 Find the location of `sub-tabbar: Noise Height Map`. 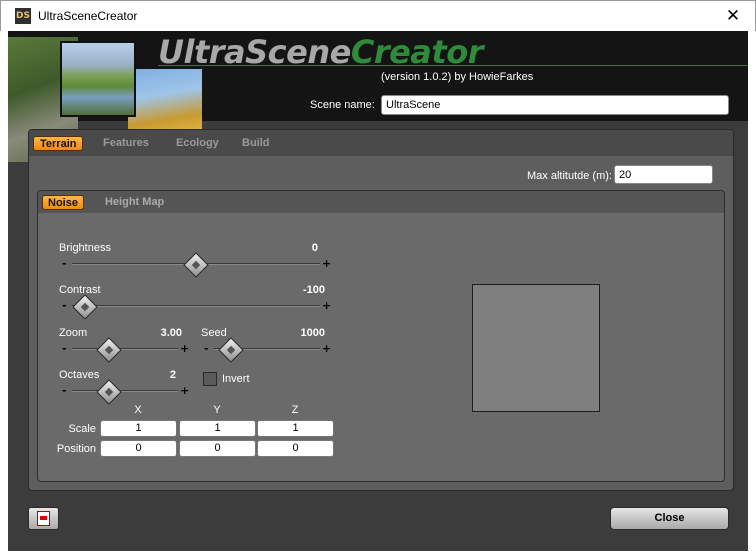

sub-tabbar: Noise Height Map is located at coordinates (381, 202).